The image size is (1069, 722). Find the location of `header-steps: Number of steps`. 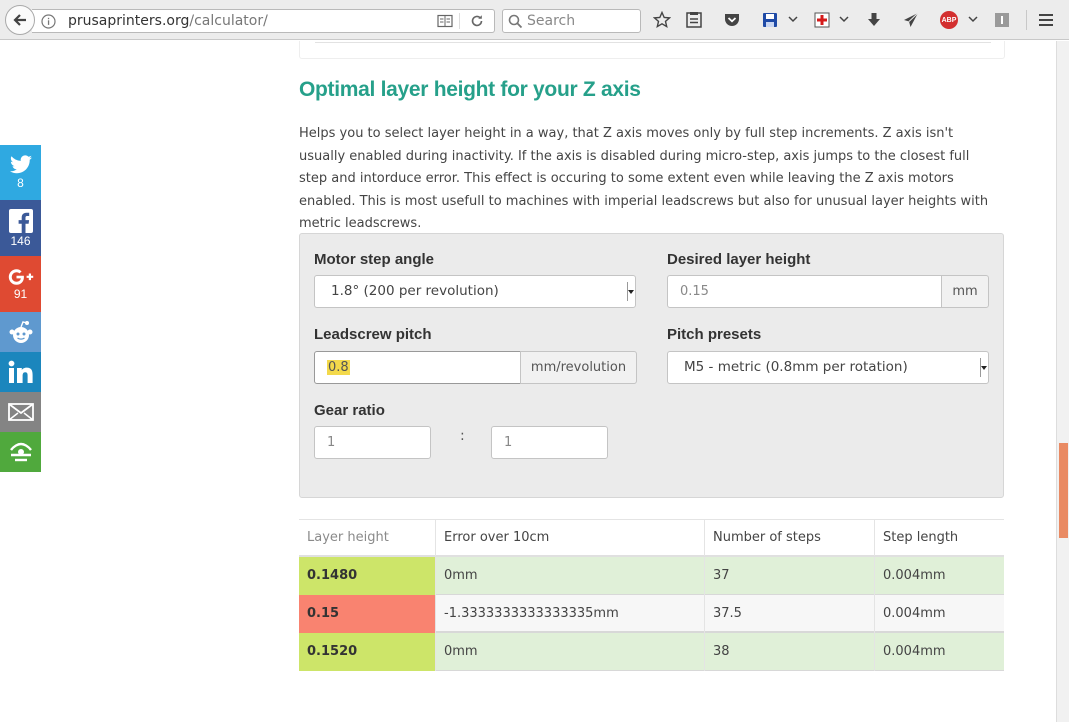

header-steps: Number of steps is located at coordinates (790, 537).